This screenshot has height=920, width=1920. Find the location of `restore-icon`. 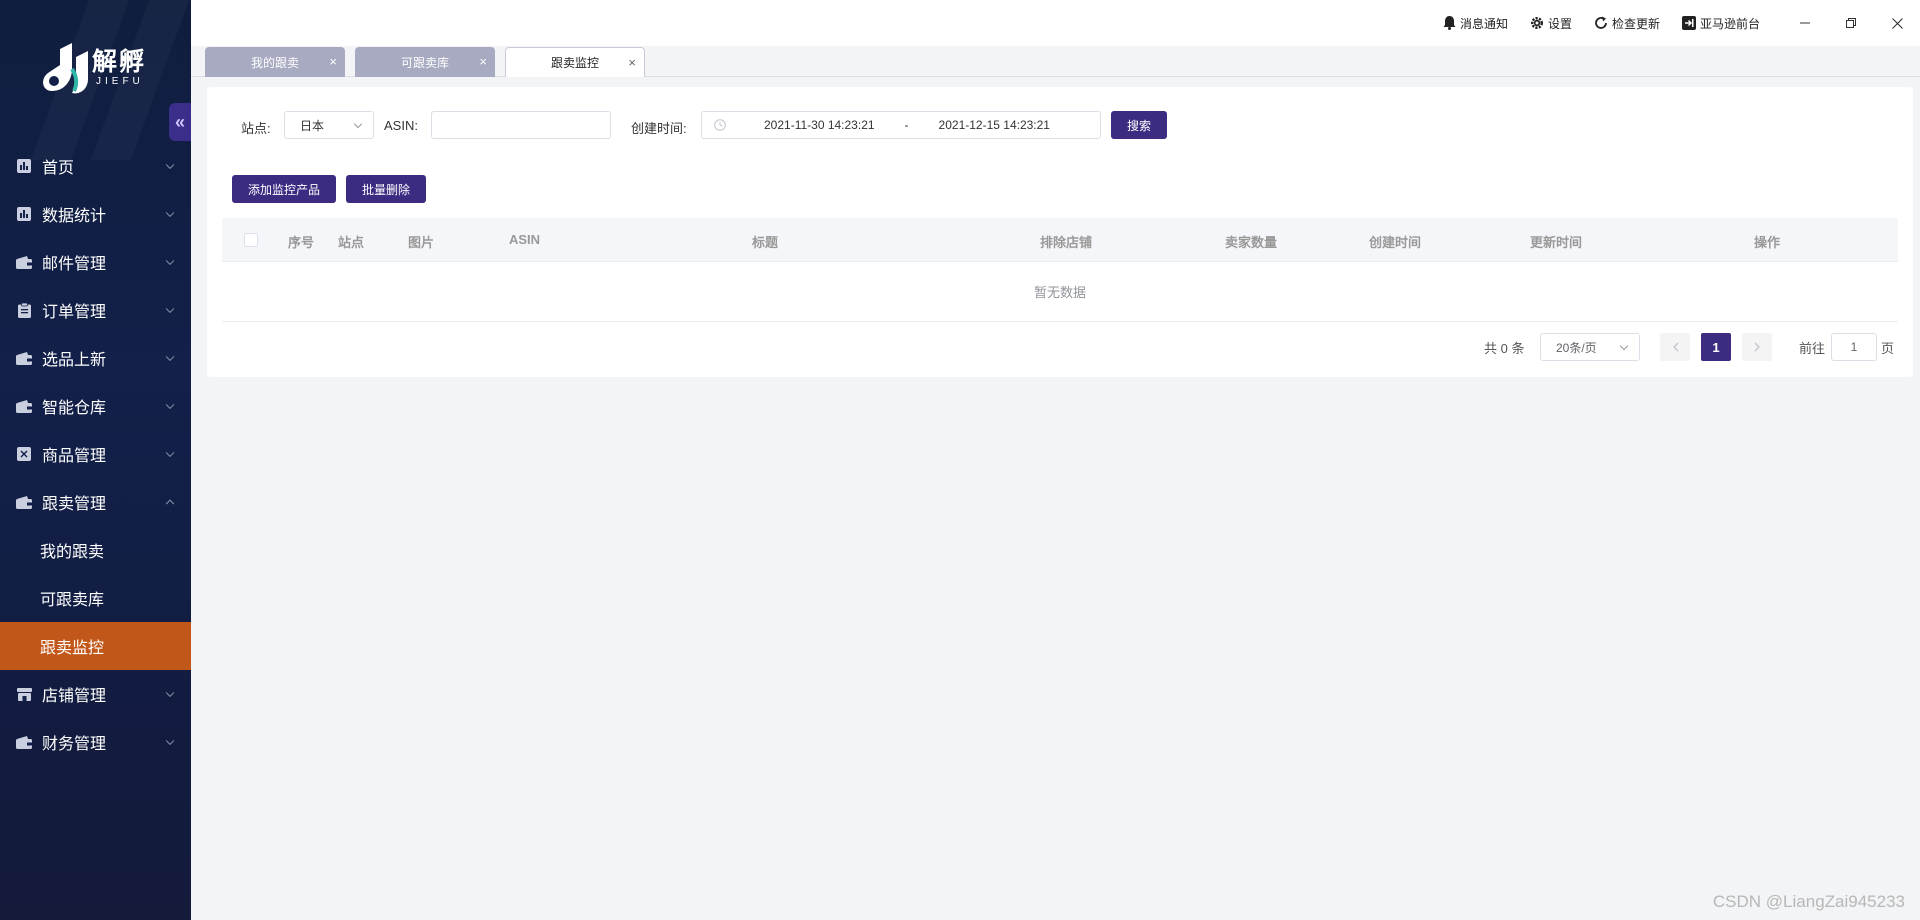

restore-icon is located at coordinates (1851, 23).